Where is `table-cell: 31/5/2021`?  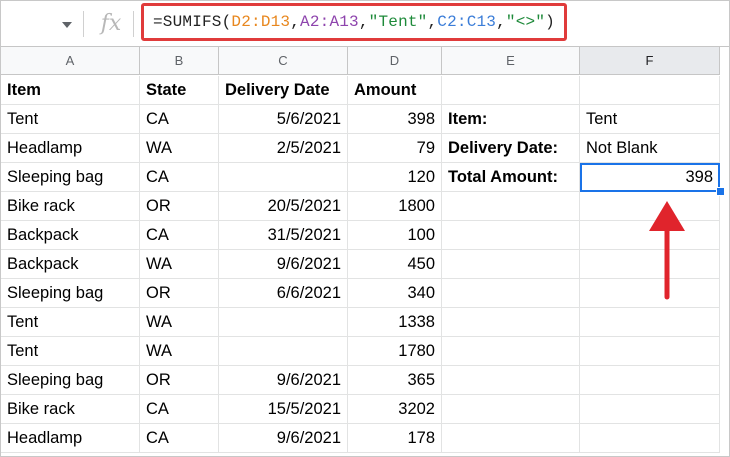 table-cell: 31/5/2021 is located at coordinates (283, 235).